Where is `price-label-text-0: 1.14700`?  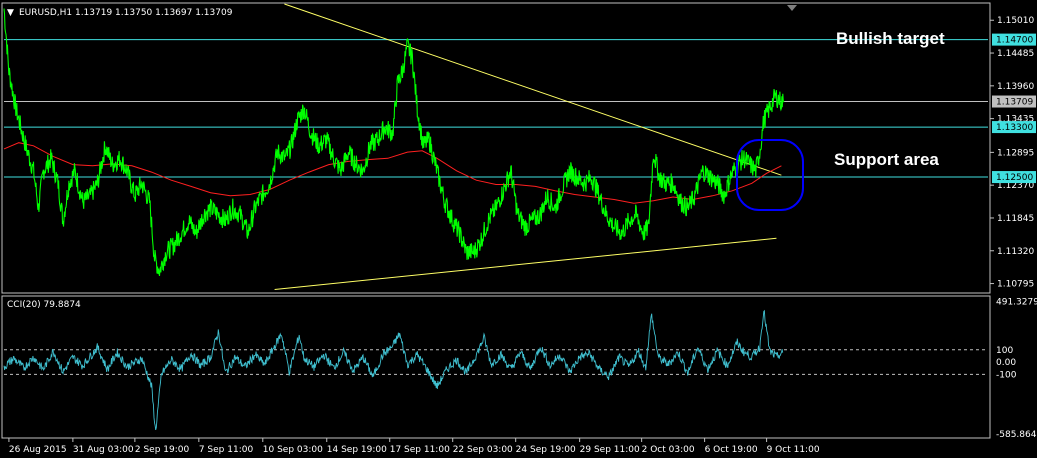
price-label-text-0: 1.14700 is located at coordinates (1014, 41).